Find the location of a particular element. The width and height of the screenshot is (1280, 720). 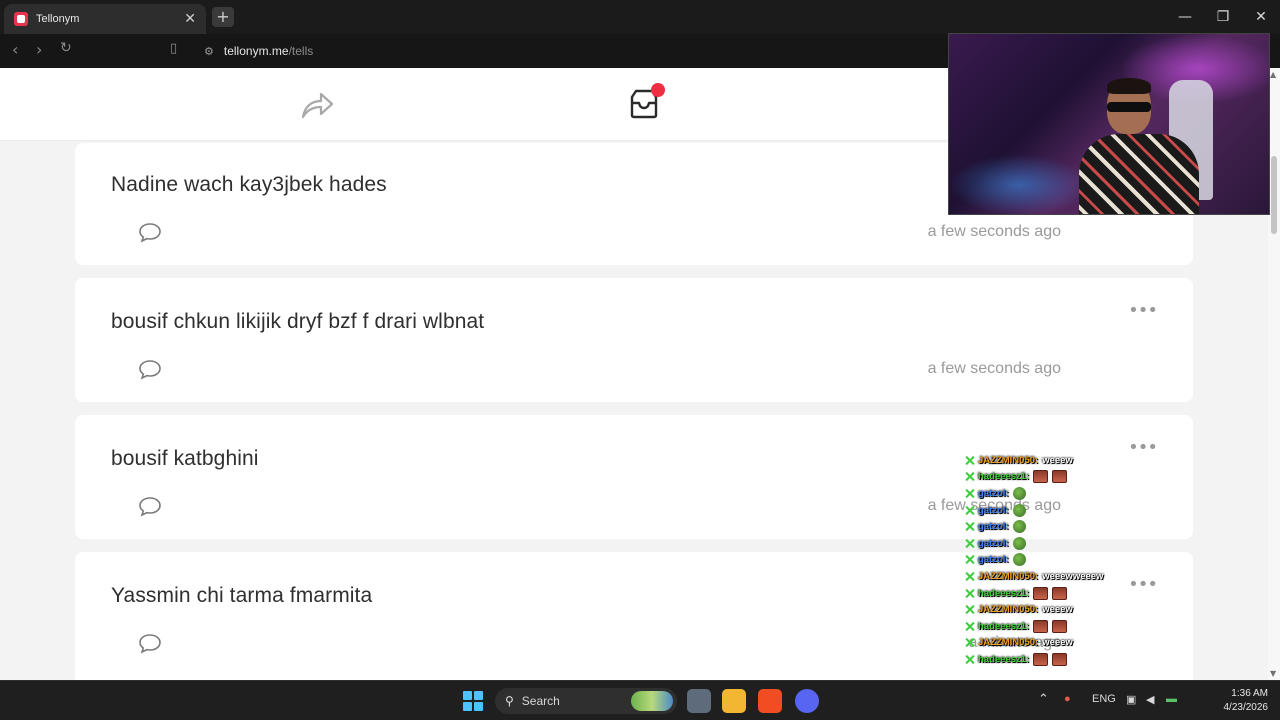

volume-icon: ◀ is located at coordinates (1150, 699).